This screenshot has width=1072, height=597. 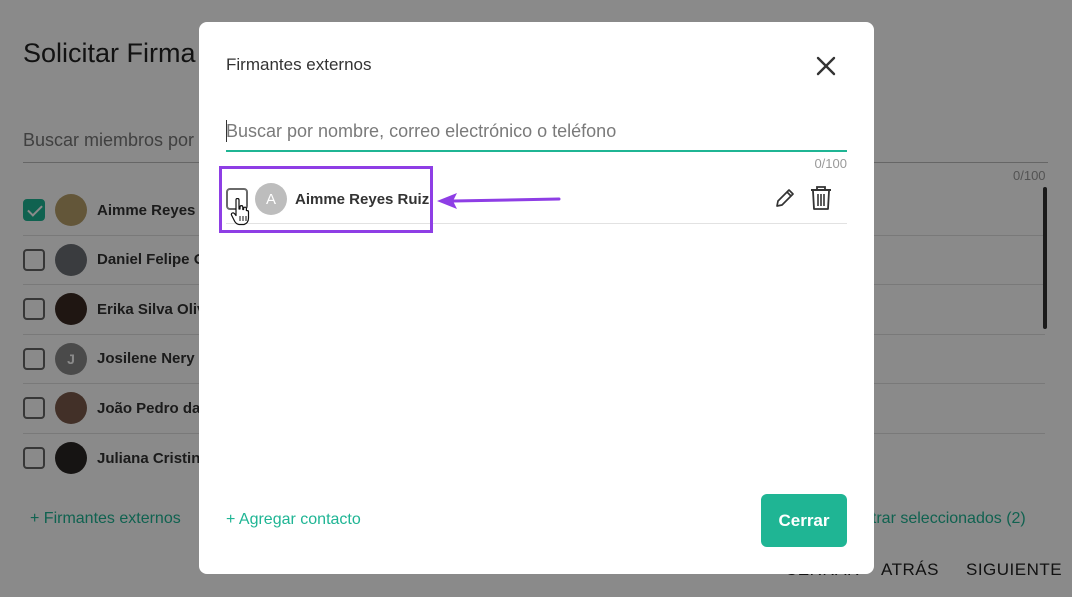 I want to click on search-counter: 0/100, so click(x=830, y=163).